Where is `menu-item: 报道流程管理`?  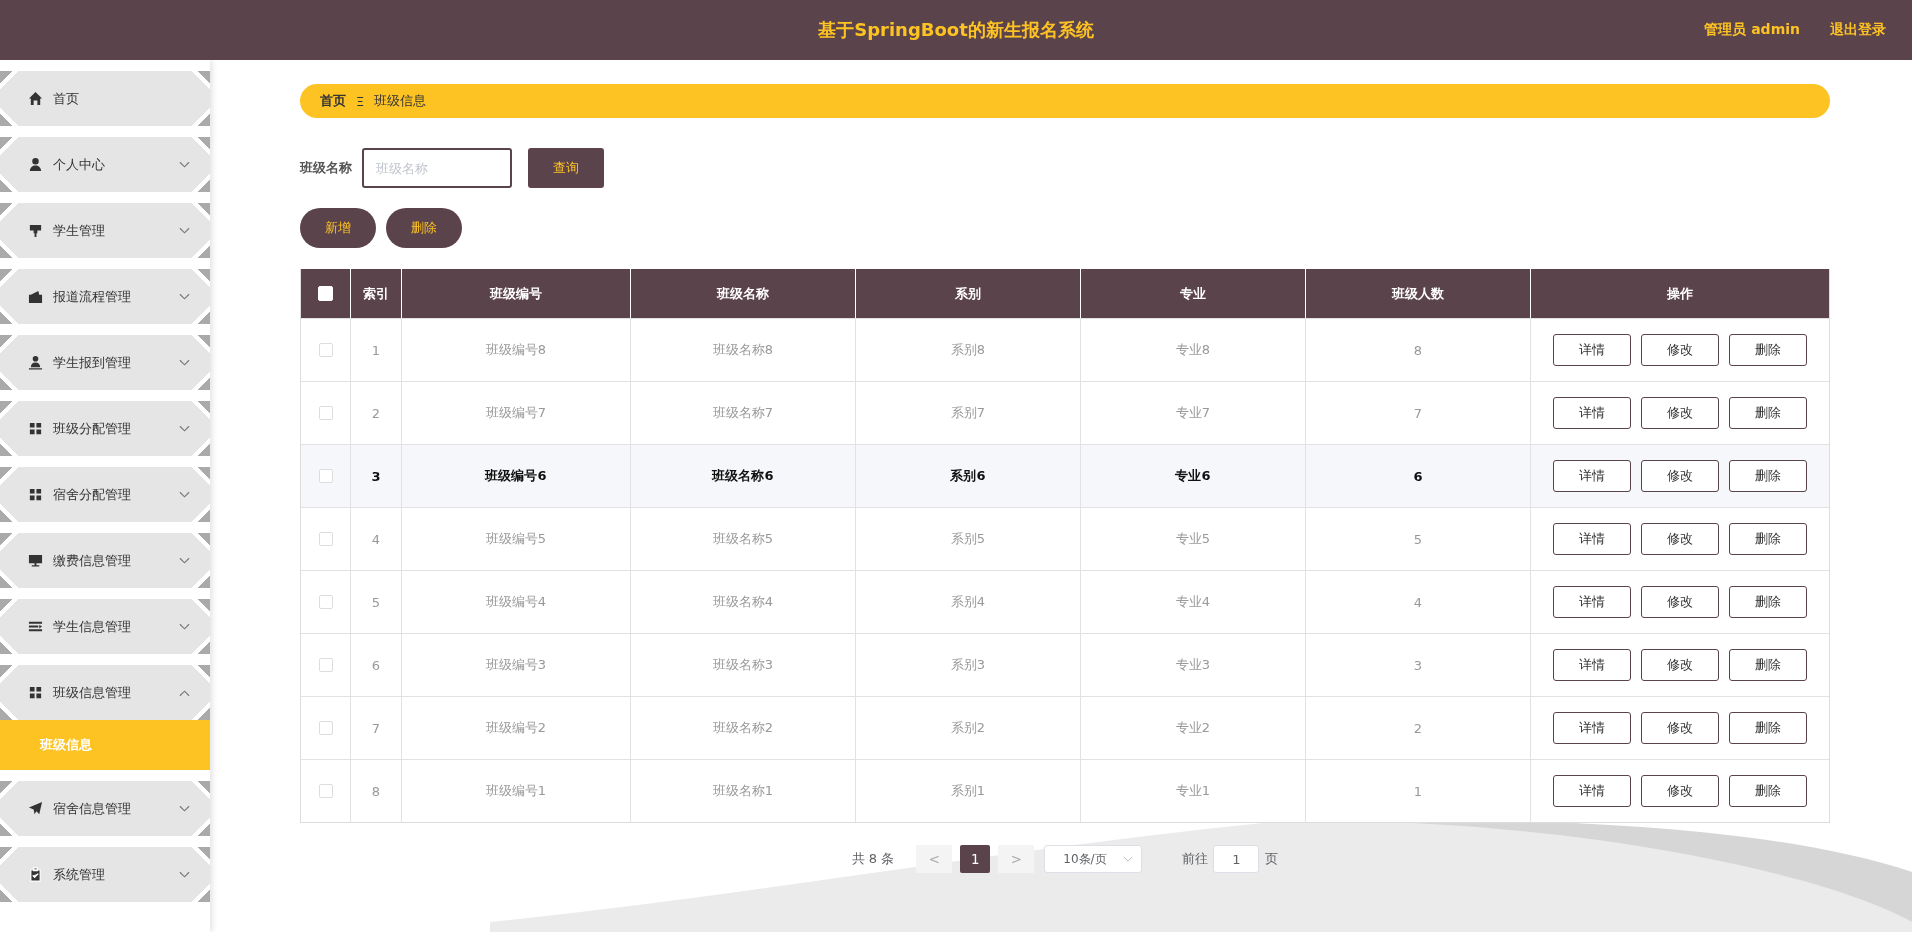
menu-item: 报道流程管理 is located at coordinates (105, 296).